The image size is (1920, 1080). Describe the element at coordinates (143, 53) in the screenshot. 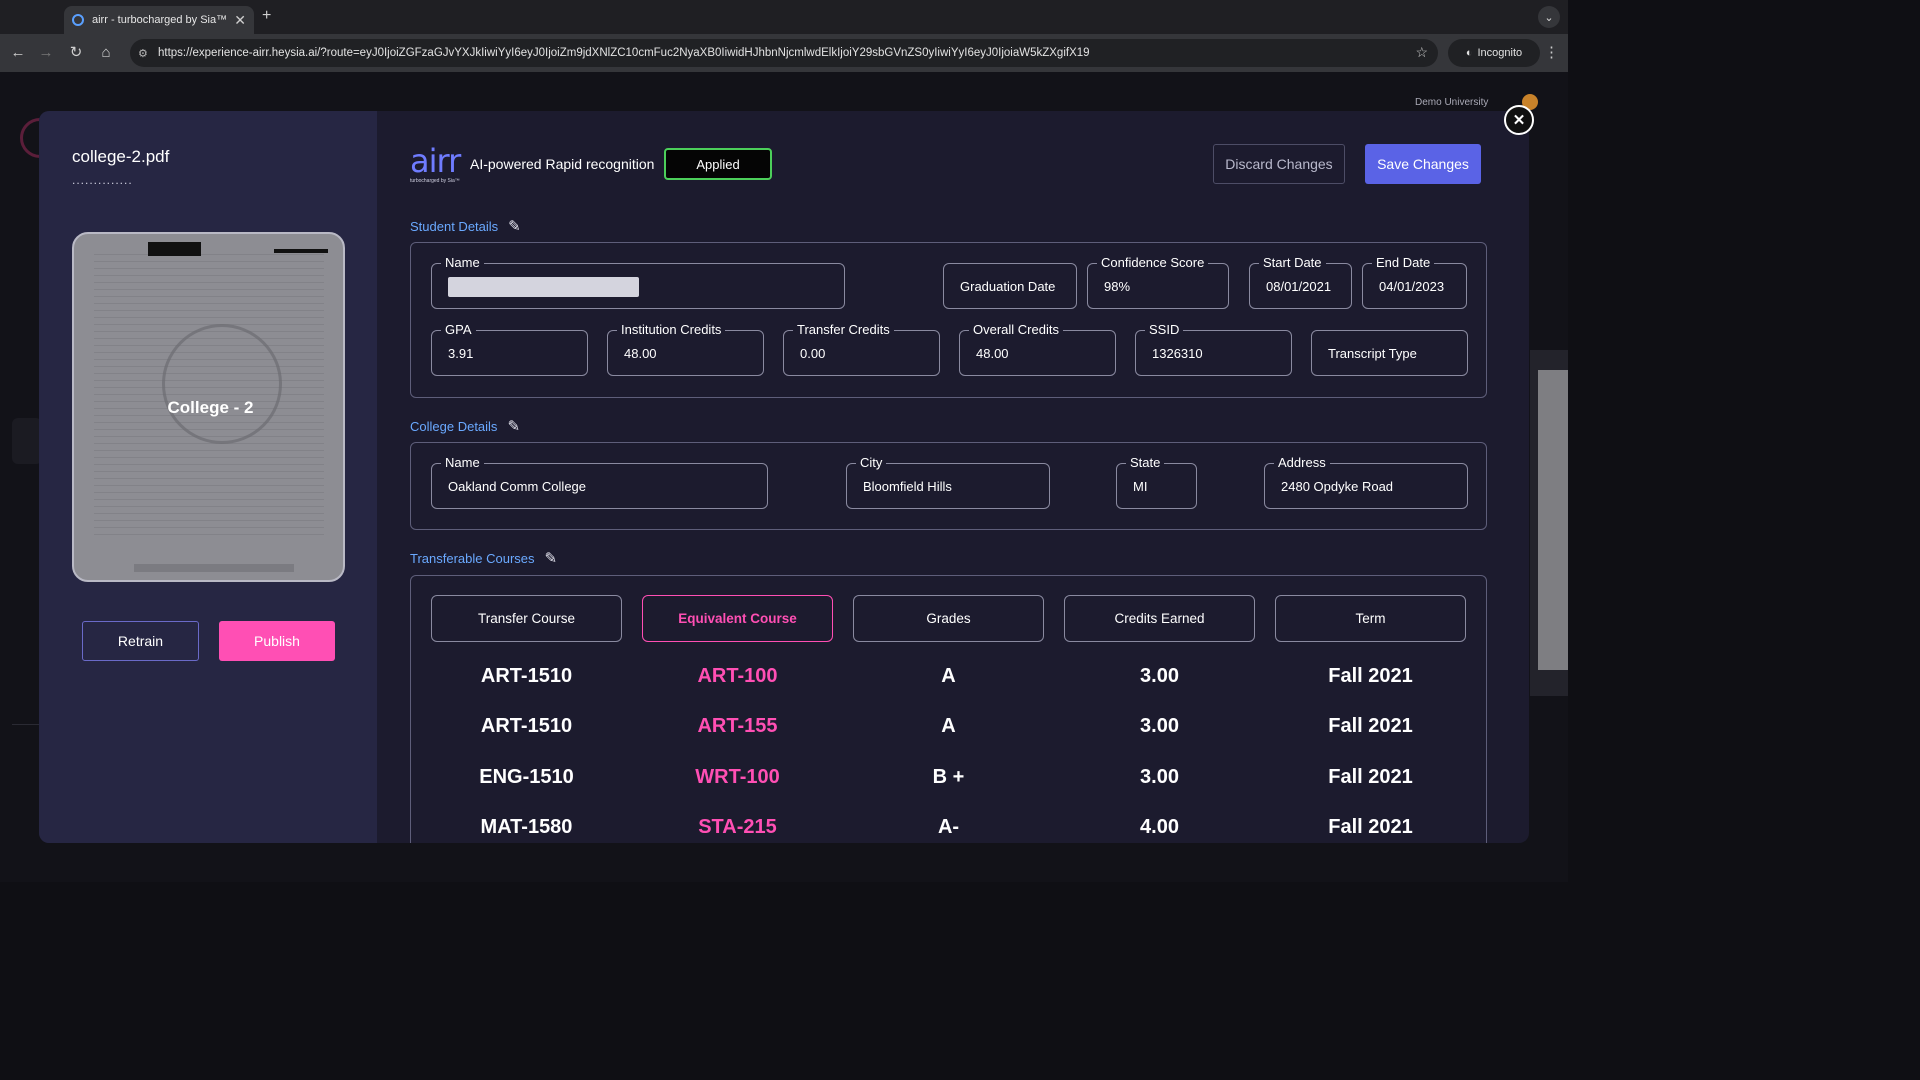

I see `site-info-icon: ⚙` at that location.